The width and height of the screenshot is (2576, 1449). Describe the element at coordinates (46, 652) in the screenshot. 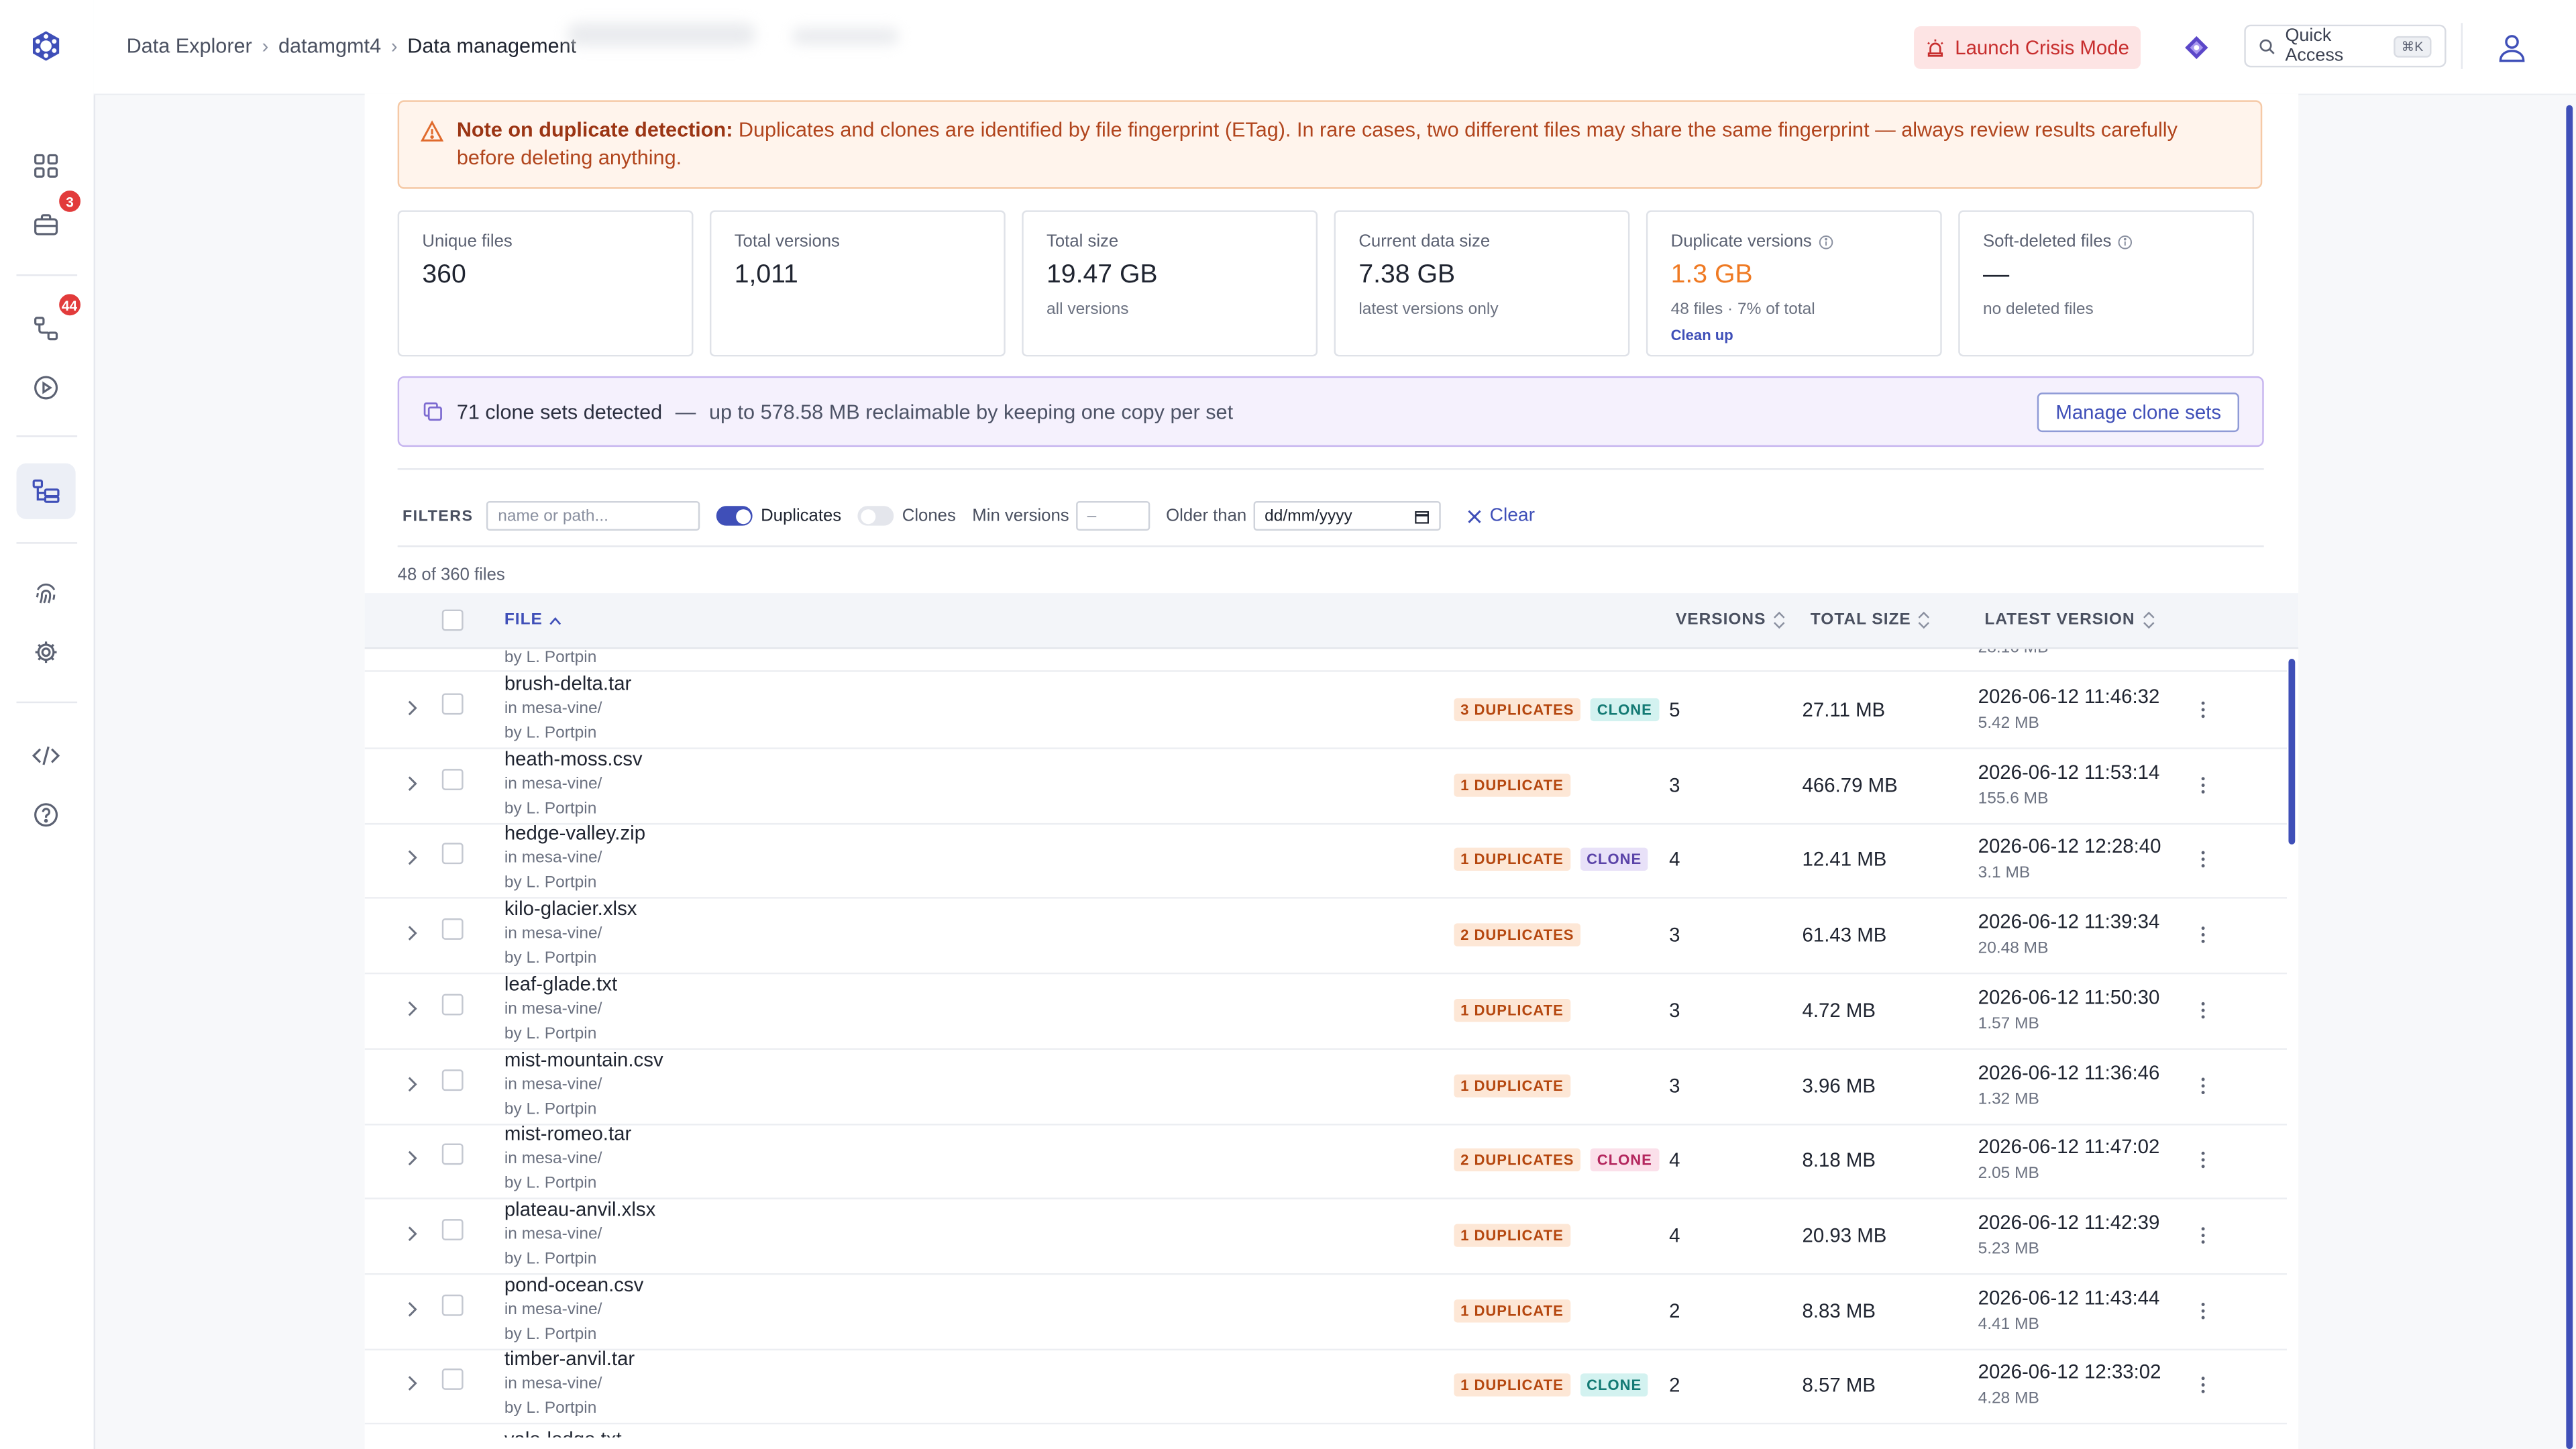

I see `sidebar-item-settings` at that location.